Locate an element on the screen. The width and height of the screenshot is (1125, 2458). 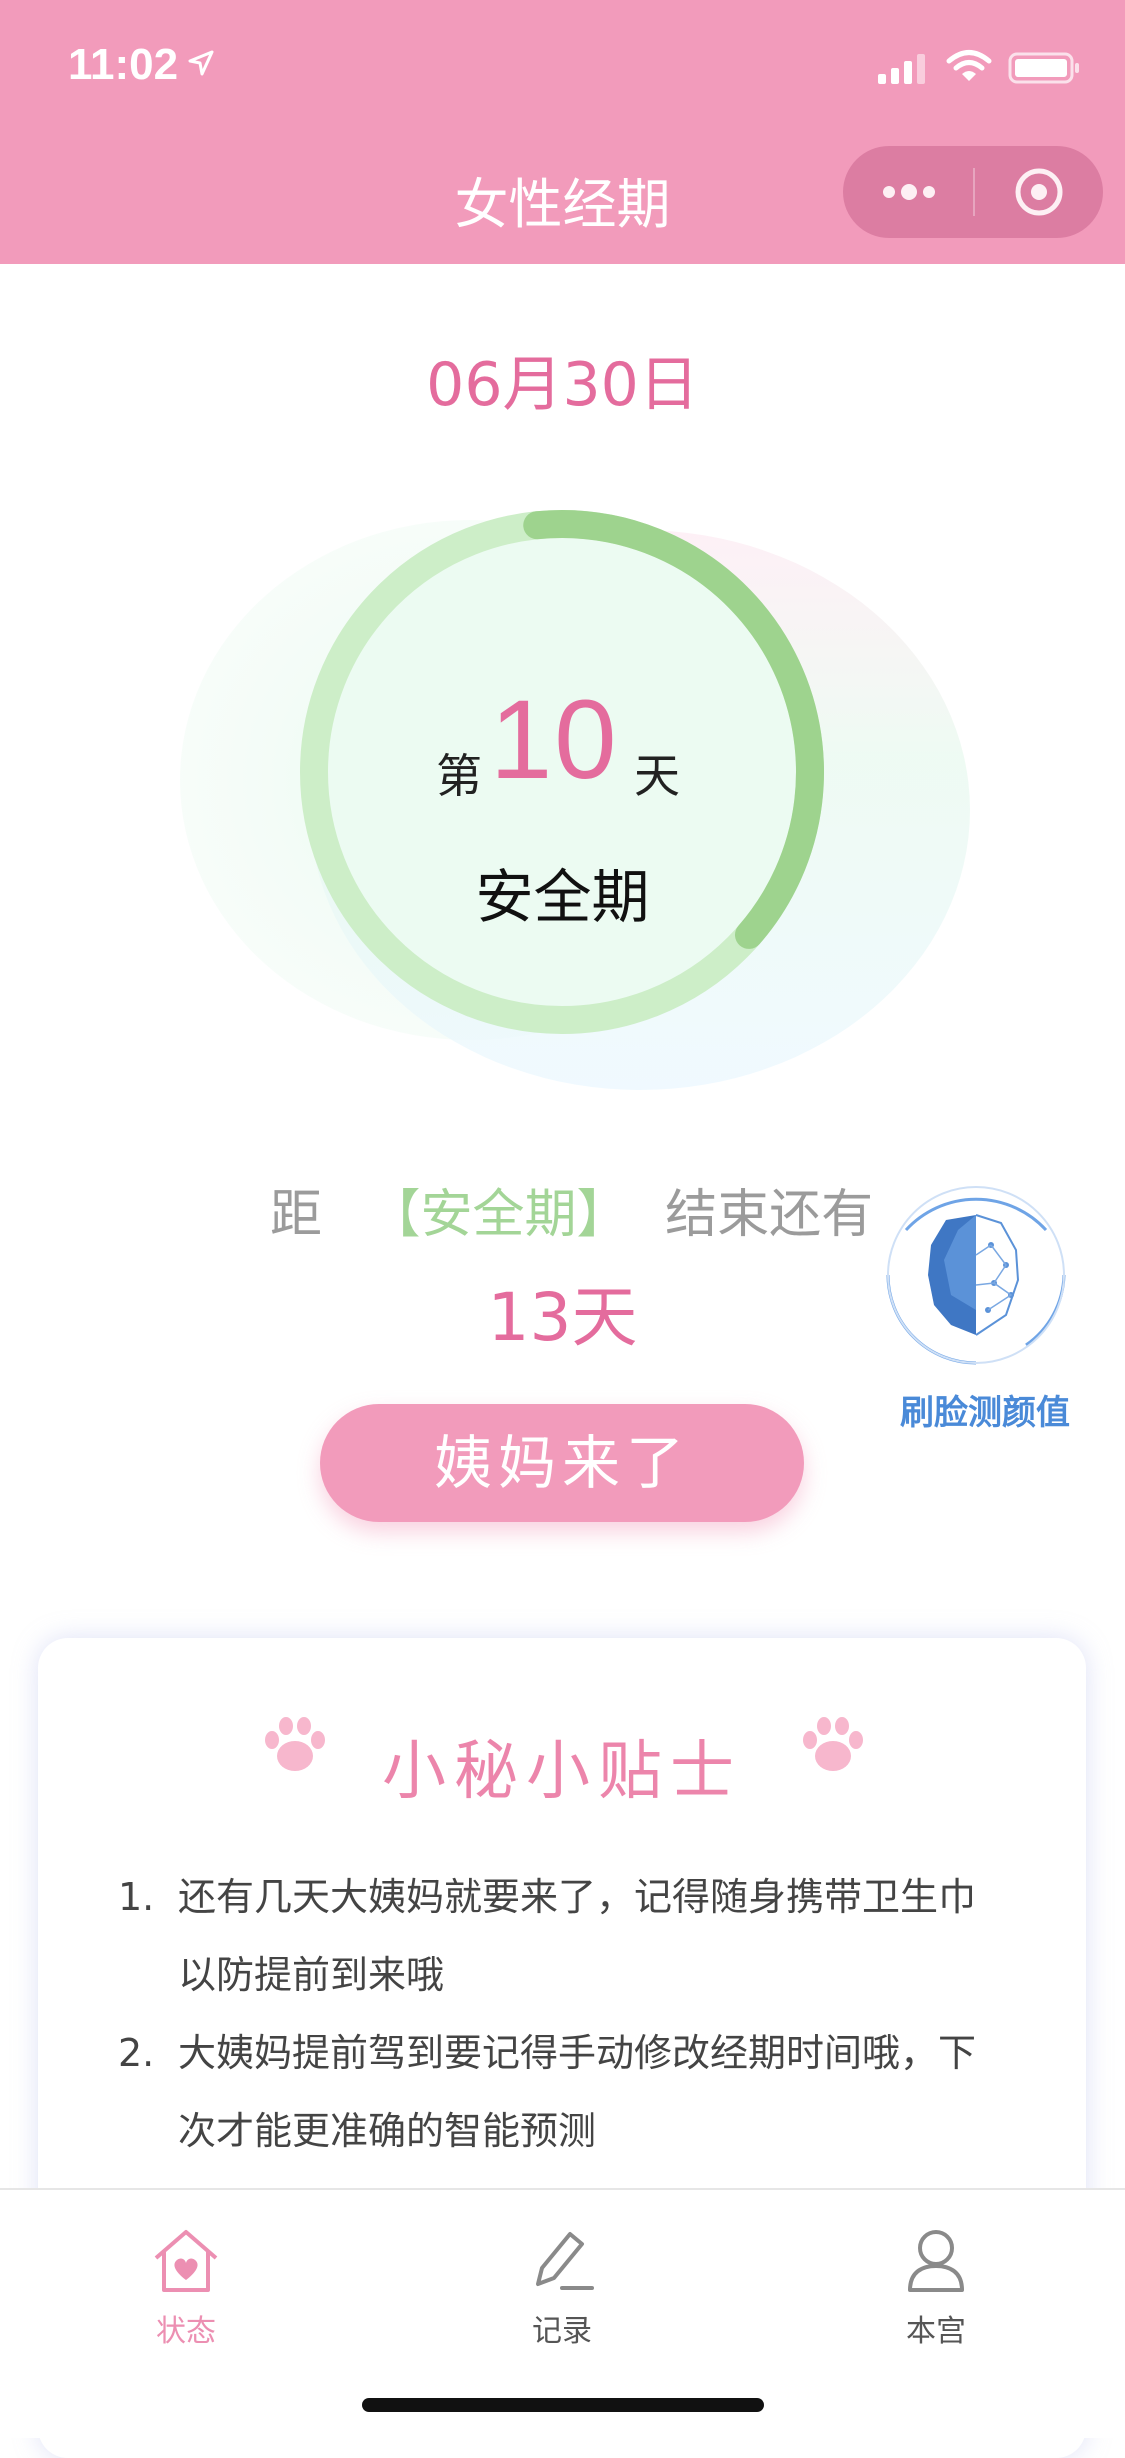
countdown-phase-tag: 【安全期】 is located at coordinates (498, 1215).